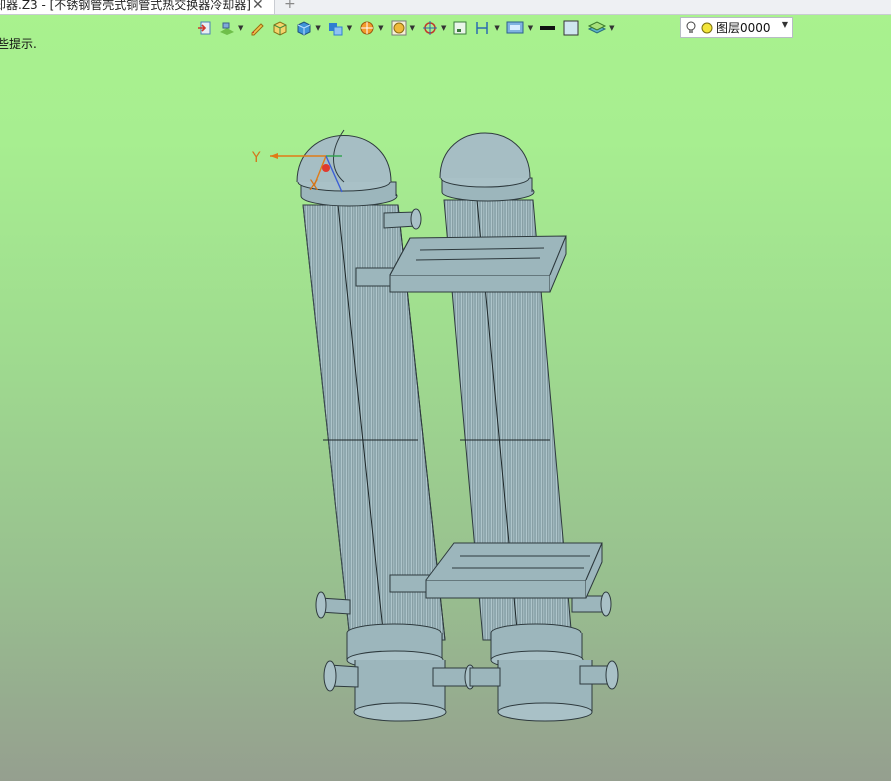  Describe the element at coordinates (256, 158) in the screenshot. I see `y-axis-label: Y` at that location.